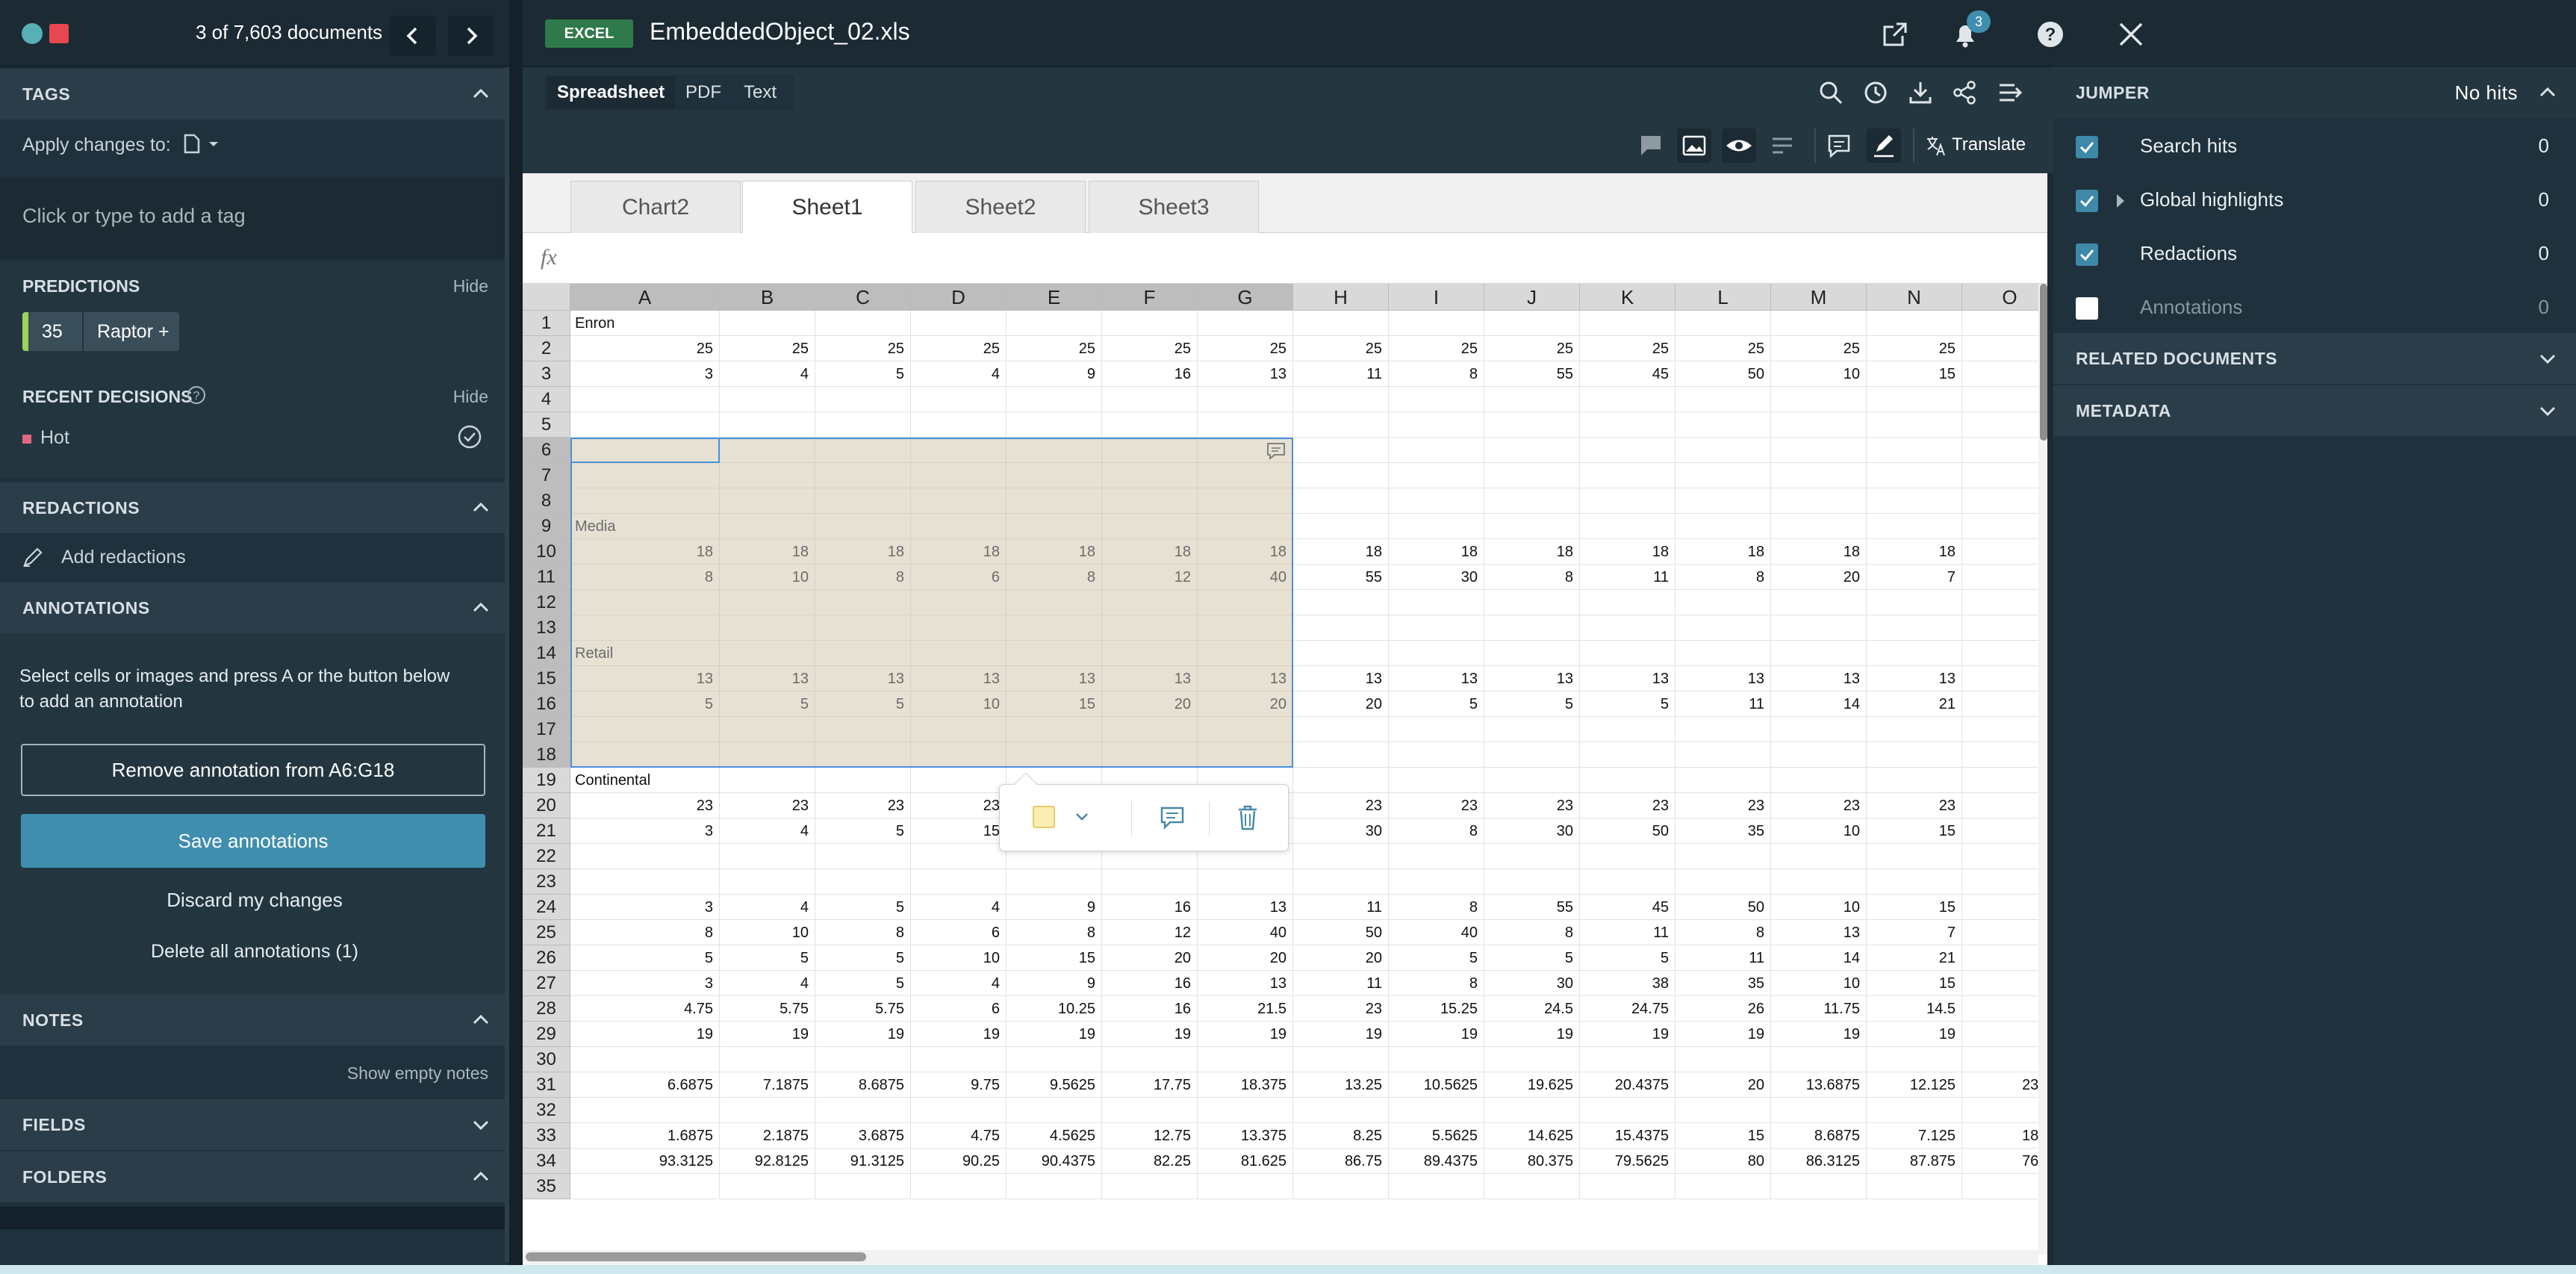 The image size is (2576, 1274). I want to click on cell-k30, so click(1628, 1059).